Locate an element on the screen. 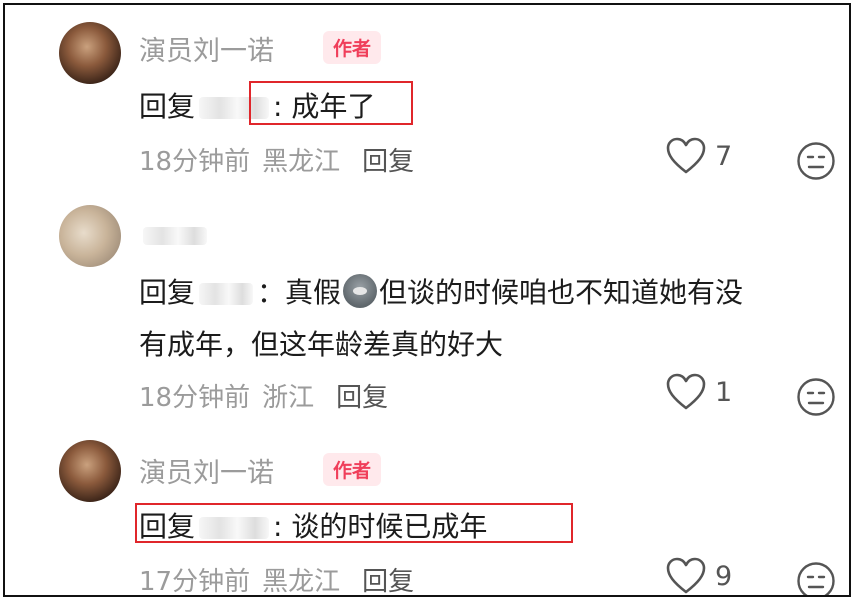 Image resolution: width=856 pixels, height=602 pixels. comment-meta: 17分钟前 黑龙江 回复 is located at coordinates (276, 579).